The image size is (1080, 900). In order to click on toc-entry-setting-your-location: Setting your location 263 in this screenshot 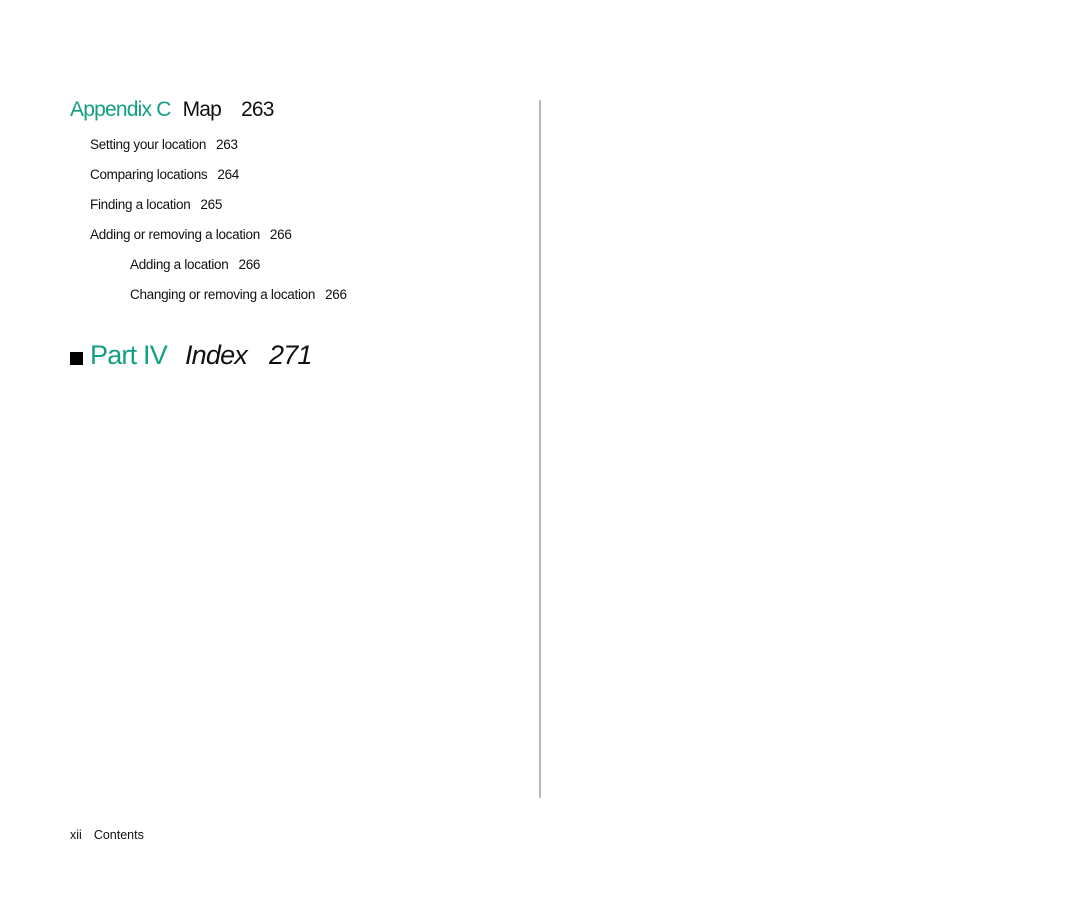, I will do `click(164, 145)`.